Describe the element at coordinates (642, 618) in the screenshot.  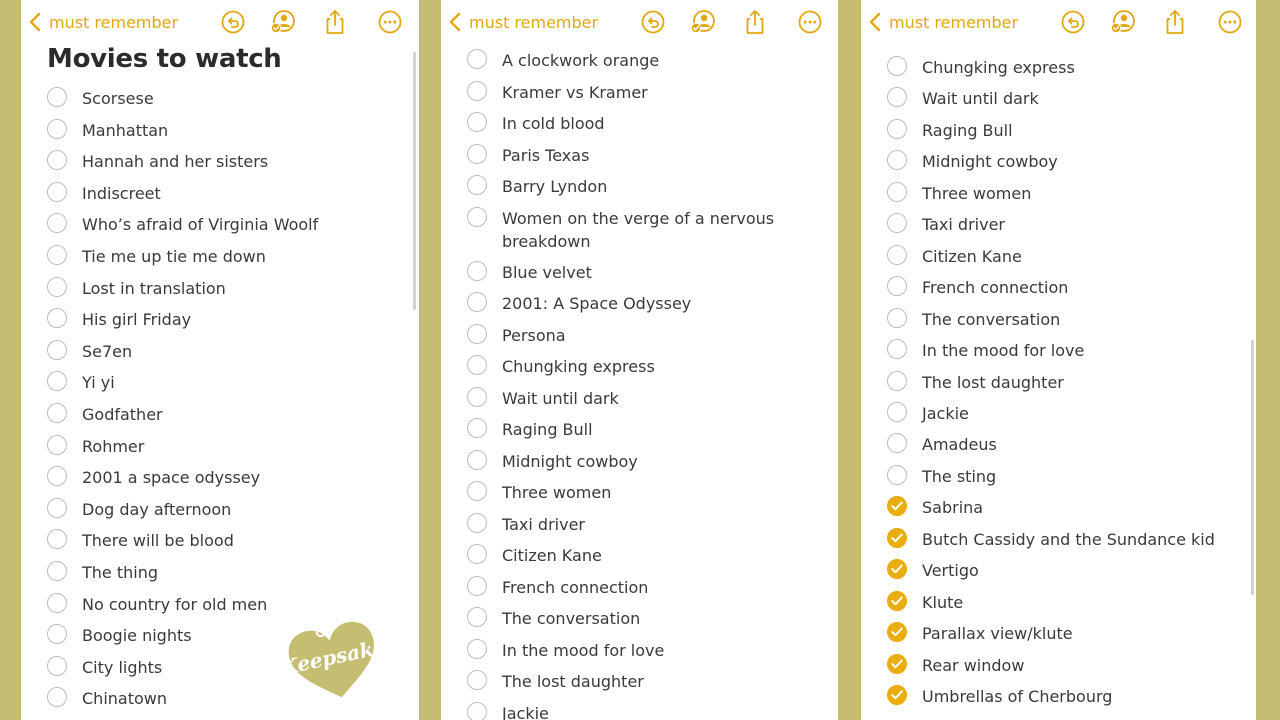
I see `checklist-item: The conversation` at that location.